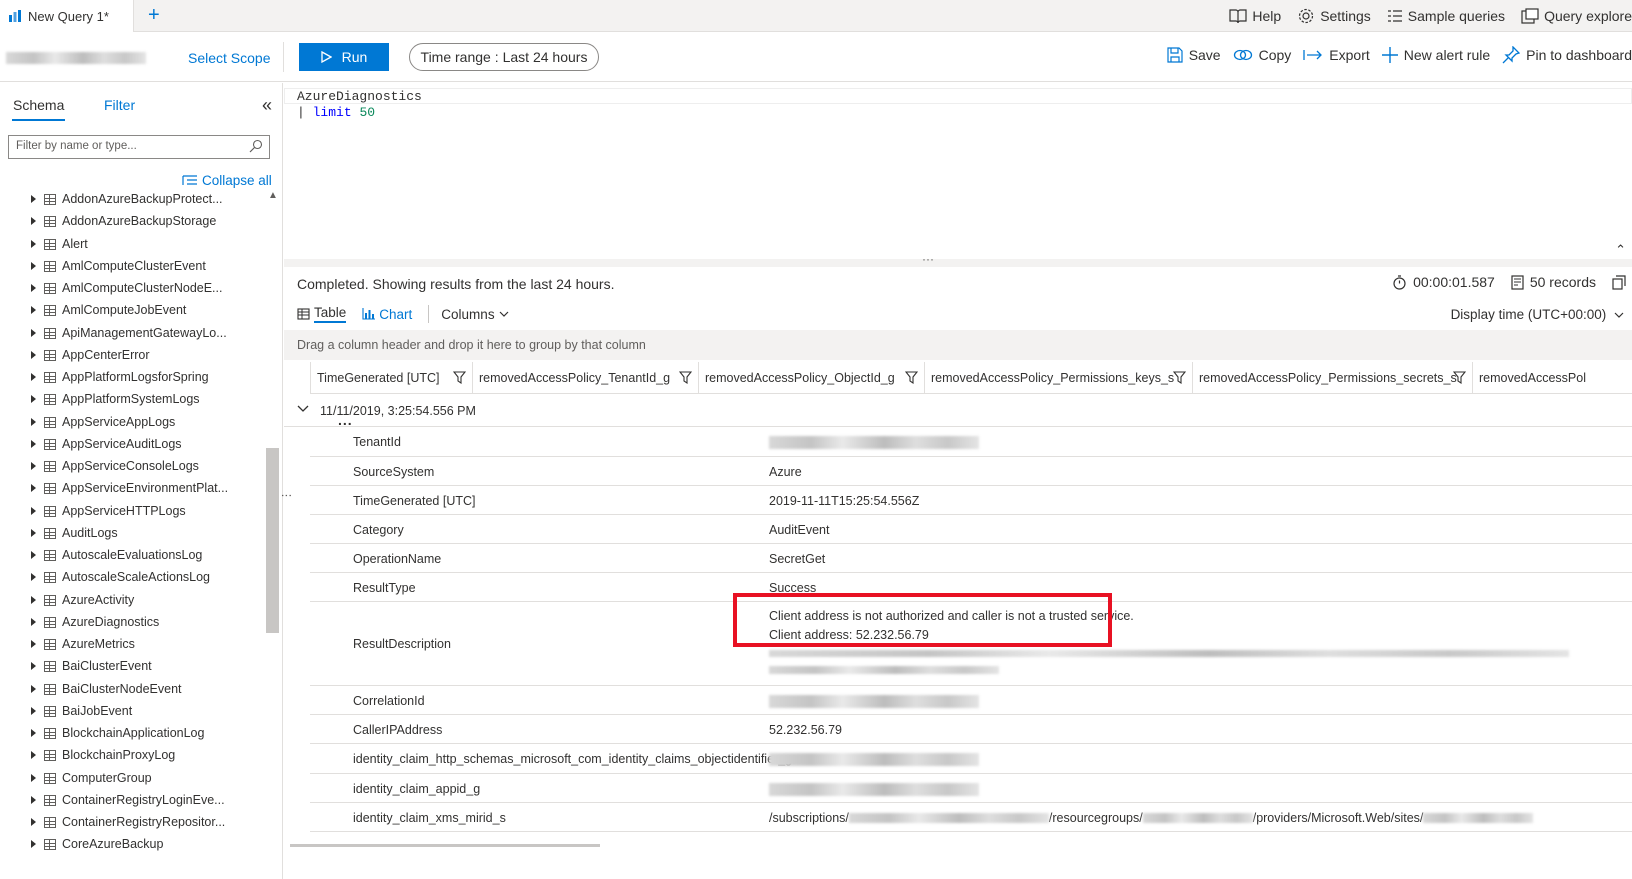 This screenshot has width=1632, height=879. What do you see at coordinates (132, 578) in the screenshot?
I see `schema-table-item: AutoscaleScaleActionsLog` at bounding box center [132, 578].